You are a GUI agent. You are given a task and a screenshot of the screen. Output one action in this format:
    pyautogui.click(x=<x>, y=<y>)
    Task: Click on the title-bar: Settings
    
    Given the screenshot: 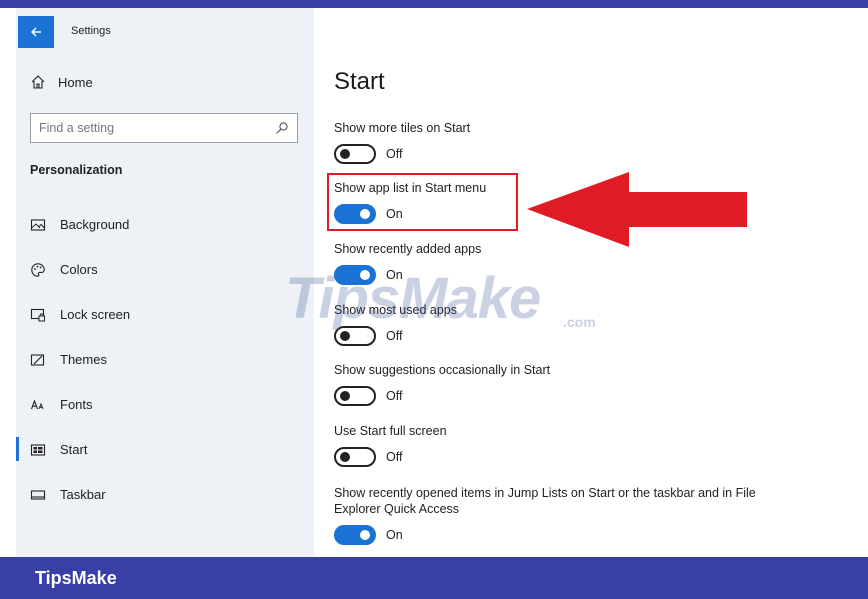 What is the action you would take?
    pyautogui.click(x=165, y=28)
    